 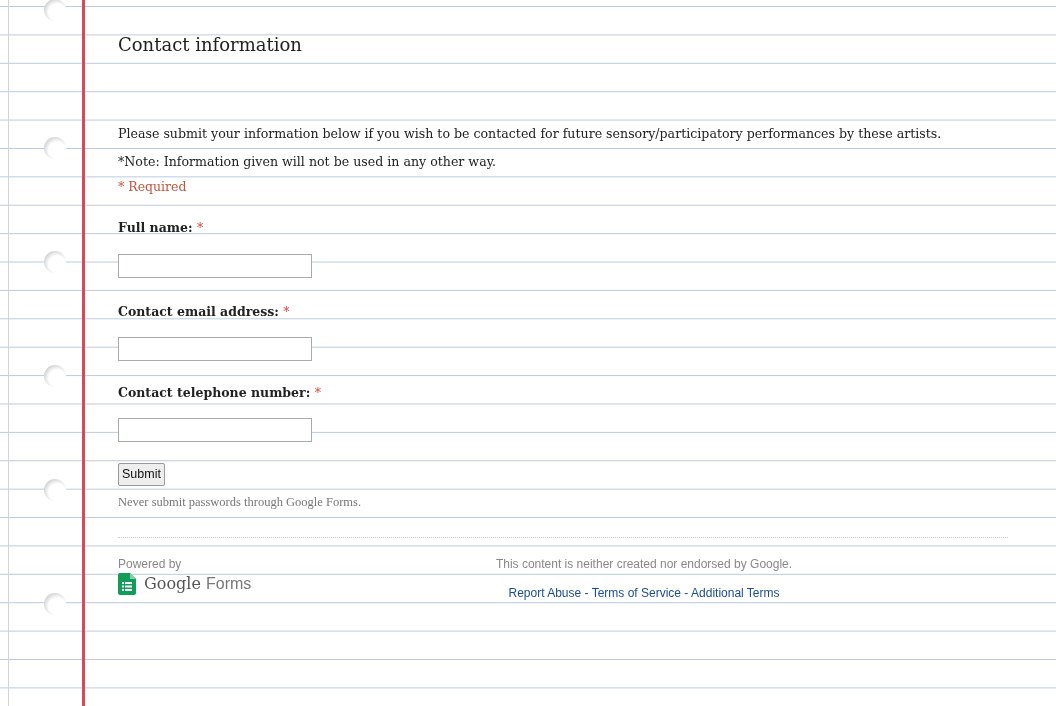 What do you see at coordinates (127, 583) in the screenshot?
I see `forms-logo-icon` at bounding box center [127, 583].